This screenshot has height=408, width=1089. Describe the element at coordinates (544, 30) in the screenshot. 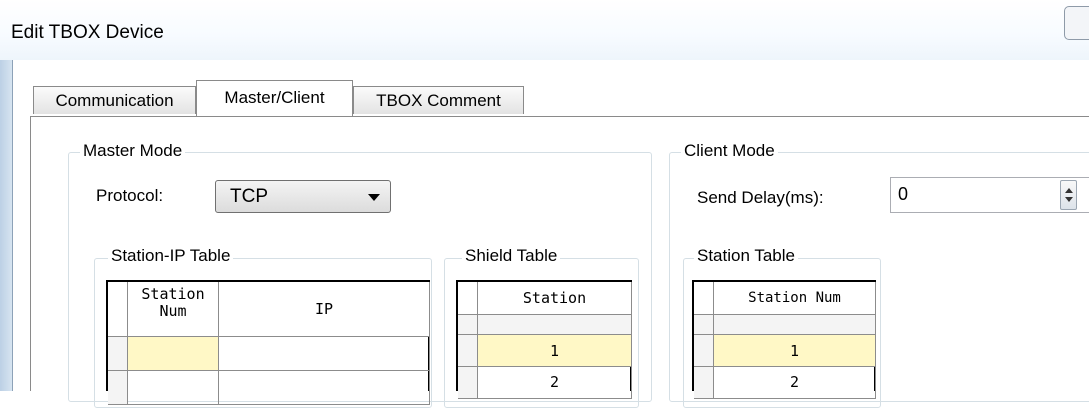

I see `title-bar: Edit TBOX Device` at that location.